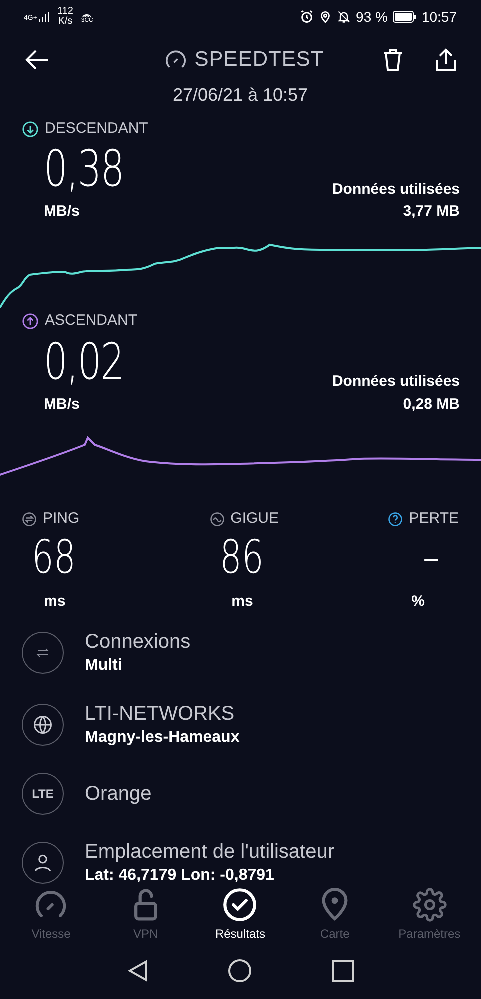  I want to click on map-pin-icon, so click(335, 905).